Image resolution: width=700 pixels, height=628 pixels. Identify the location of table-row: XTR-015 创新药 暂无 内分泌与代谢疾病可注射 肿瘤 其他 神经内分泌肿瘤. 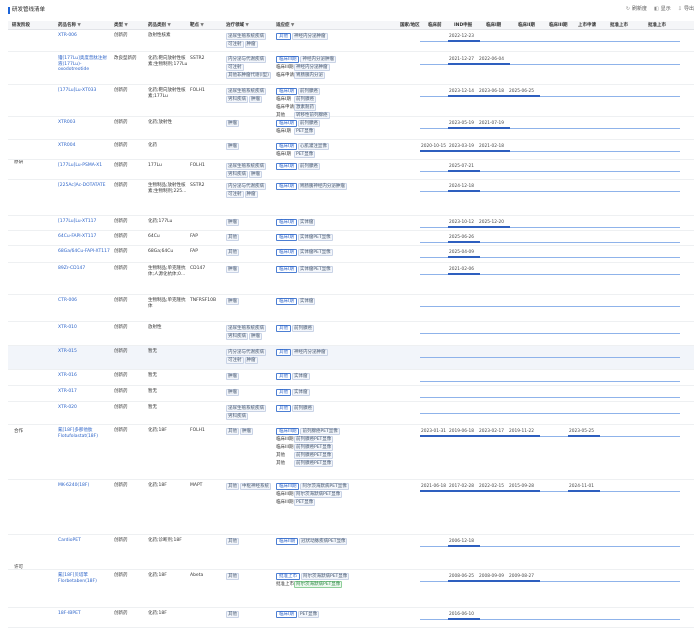
(351, 358).